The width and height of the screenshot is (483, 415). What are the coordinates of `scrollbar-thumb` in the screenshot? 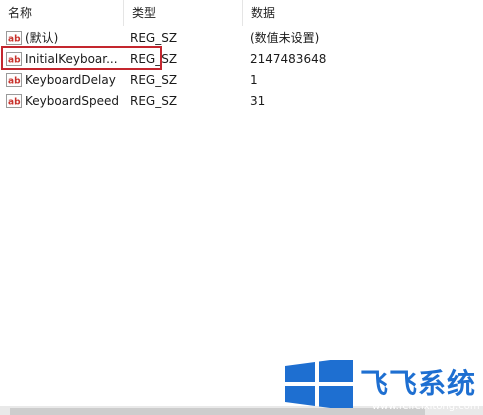 It's located at (217, 411).